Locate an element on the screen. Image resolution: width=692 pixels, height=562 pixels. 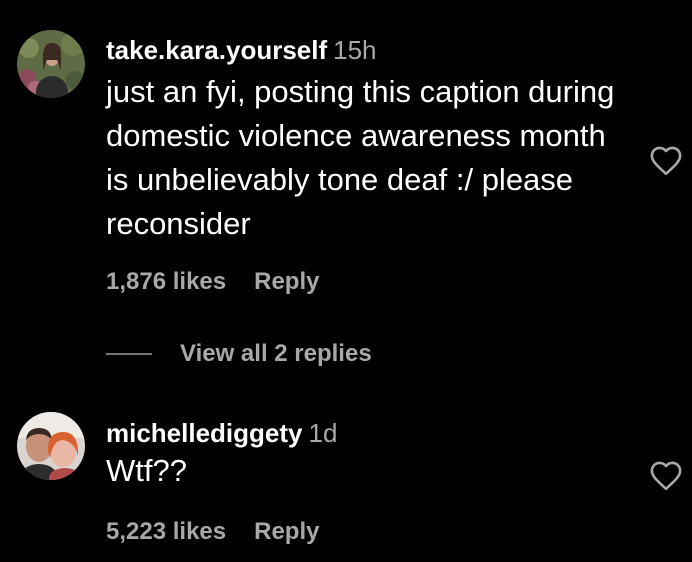
comment-text: Wtf?? is located at coordinates (146, 470).